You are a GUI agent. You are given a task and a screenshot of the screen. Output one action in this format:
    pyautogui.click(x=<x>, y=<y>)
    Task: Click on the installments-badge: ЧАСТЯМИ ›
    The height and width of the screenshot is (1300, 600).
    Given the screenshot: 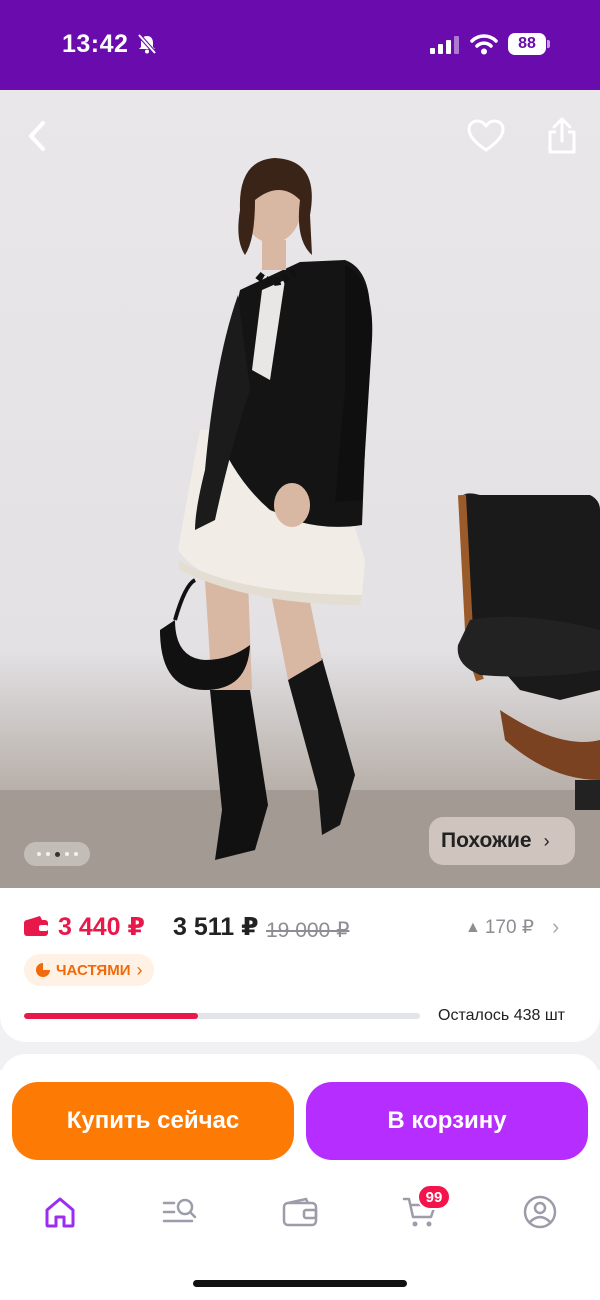 What is the action you would take?
    pyautogui.click(x=89, y=970)
    